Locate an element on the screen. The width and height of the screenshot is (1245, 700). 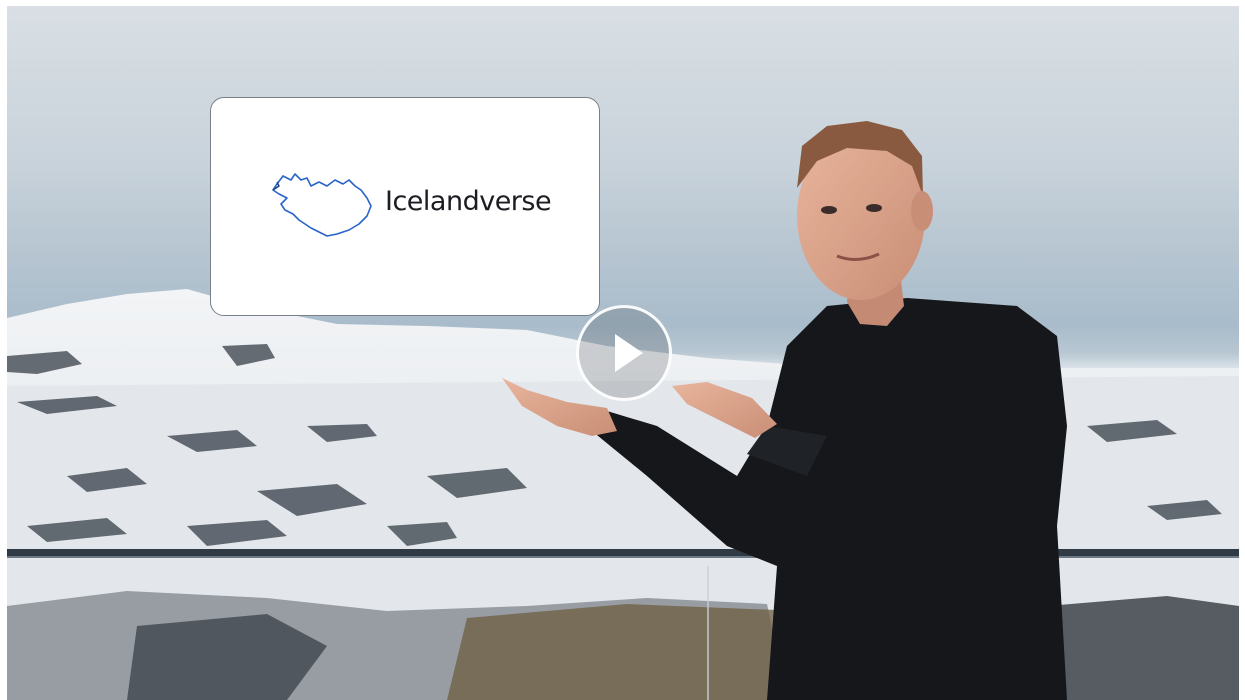
brand-name: Icelandverse is located at coordinates (468, 201).